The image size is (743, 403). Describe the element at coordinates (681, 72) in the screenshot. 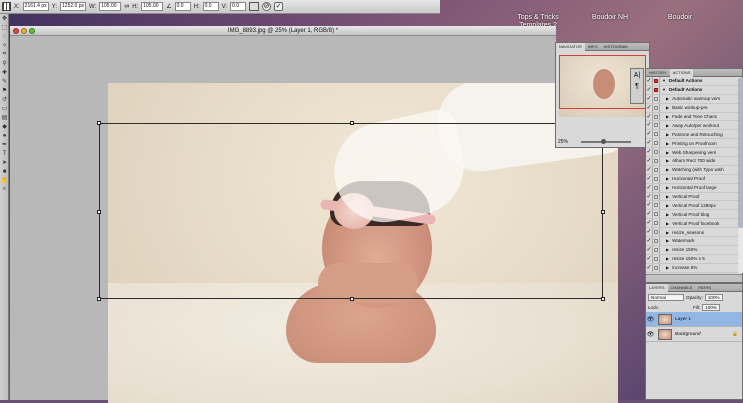

I see `tab-actions: ACTIONS` at that location.